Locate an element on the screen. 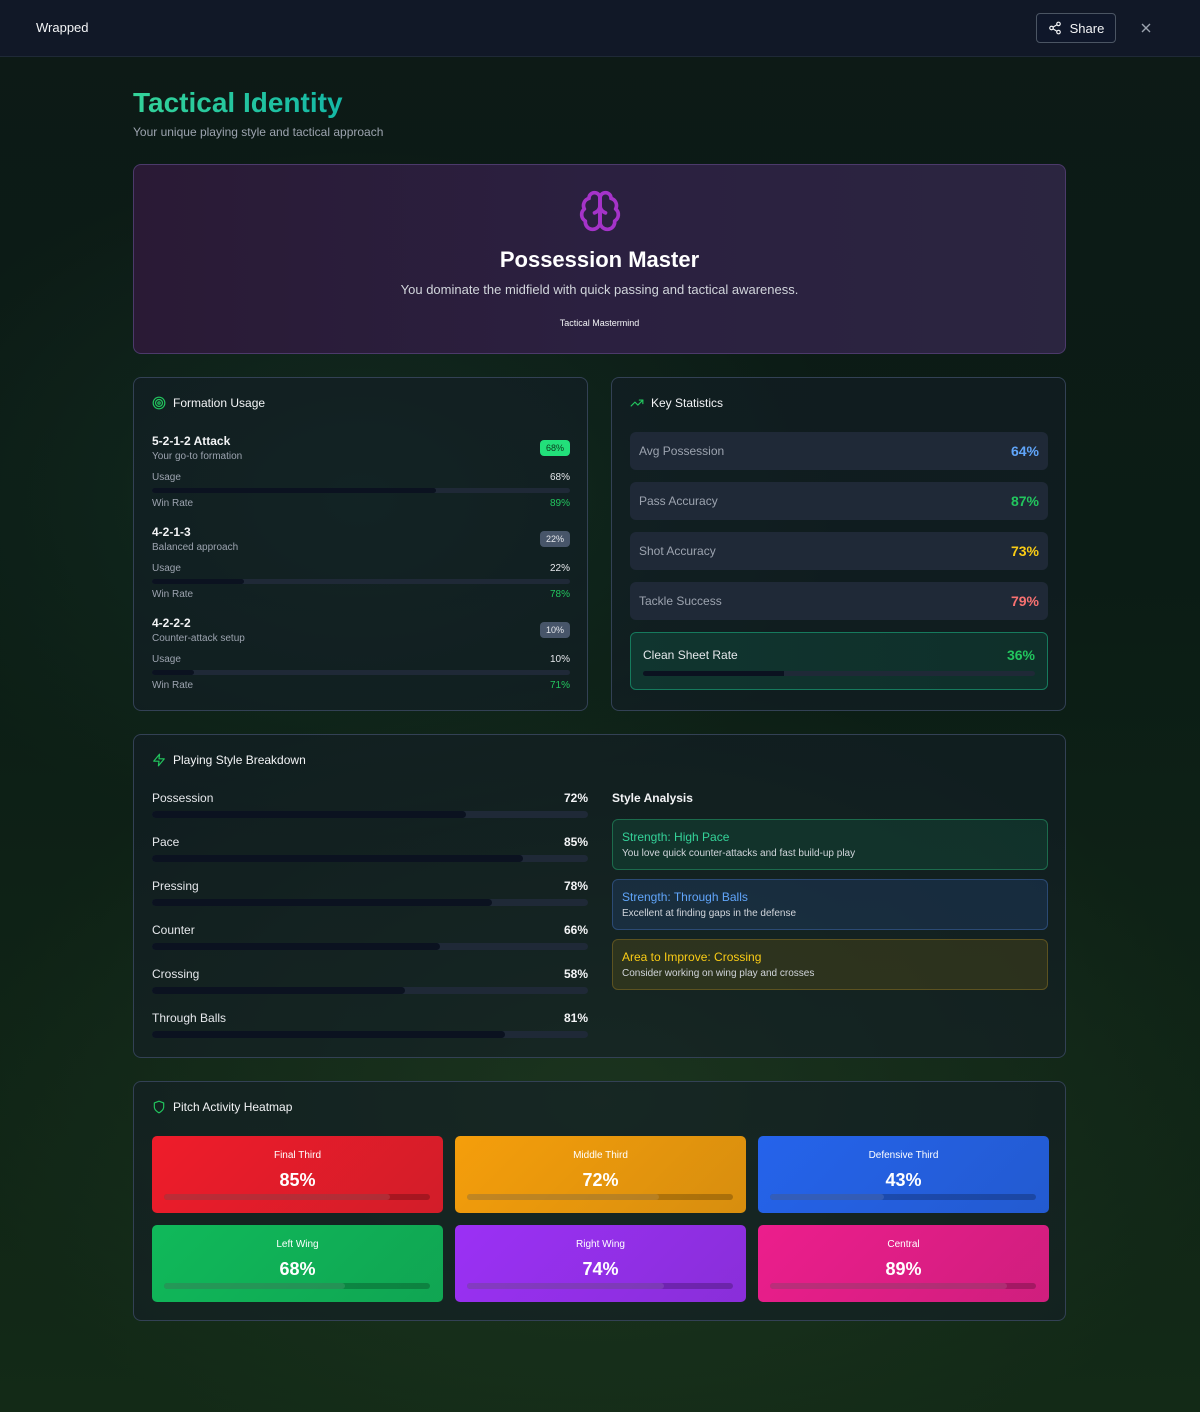 The width and height of the screenshot is (1200, 1412). heatmap-zone: Final Third 85% is located at coordinates (297, 1174).